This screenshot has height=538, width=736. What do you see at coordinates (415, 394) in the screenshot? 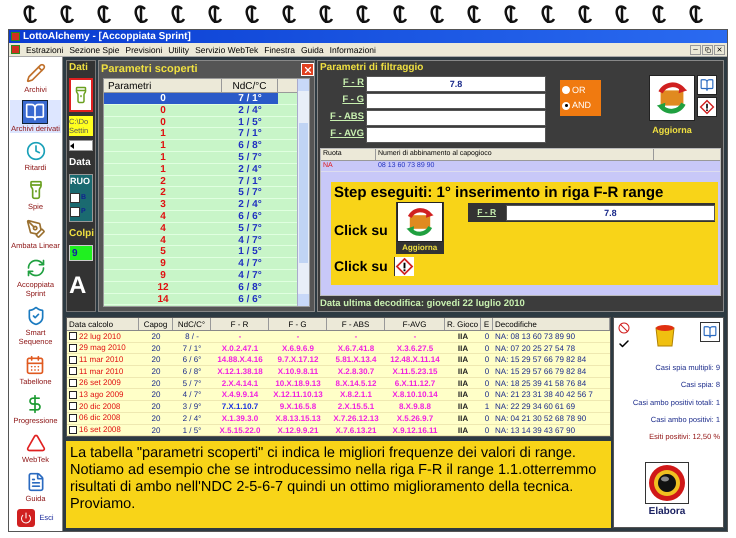
I see `table-cell-text: X.8.10.10.14` at bounding box center [415, 394].